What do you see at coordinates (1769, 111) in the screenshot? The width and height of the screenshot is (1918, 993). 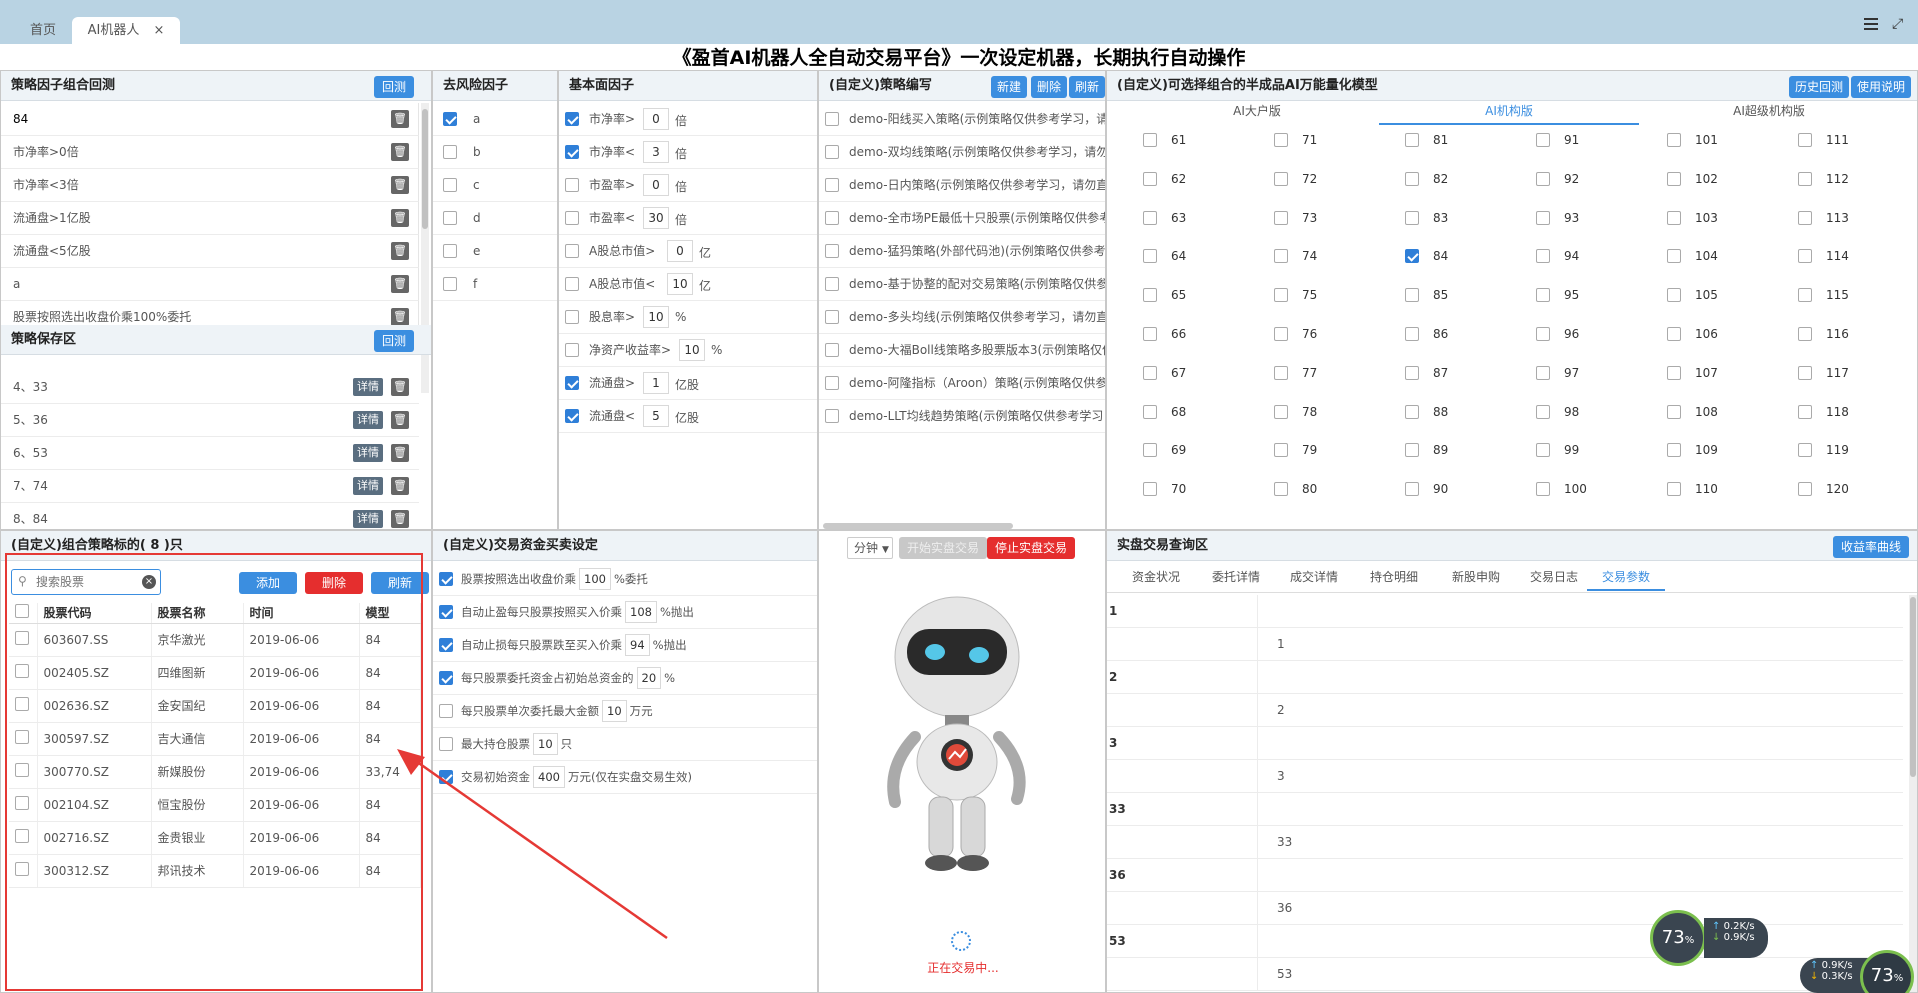 I see `tab-ai-super: AI超级机构版` at bounding box center [1769, 111].